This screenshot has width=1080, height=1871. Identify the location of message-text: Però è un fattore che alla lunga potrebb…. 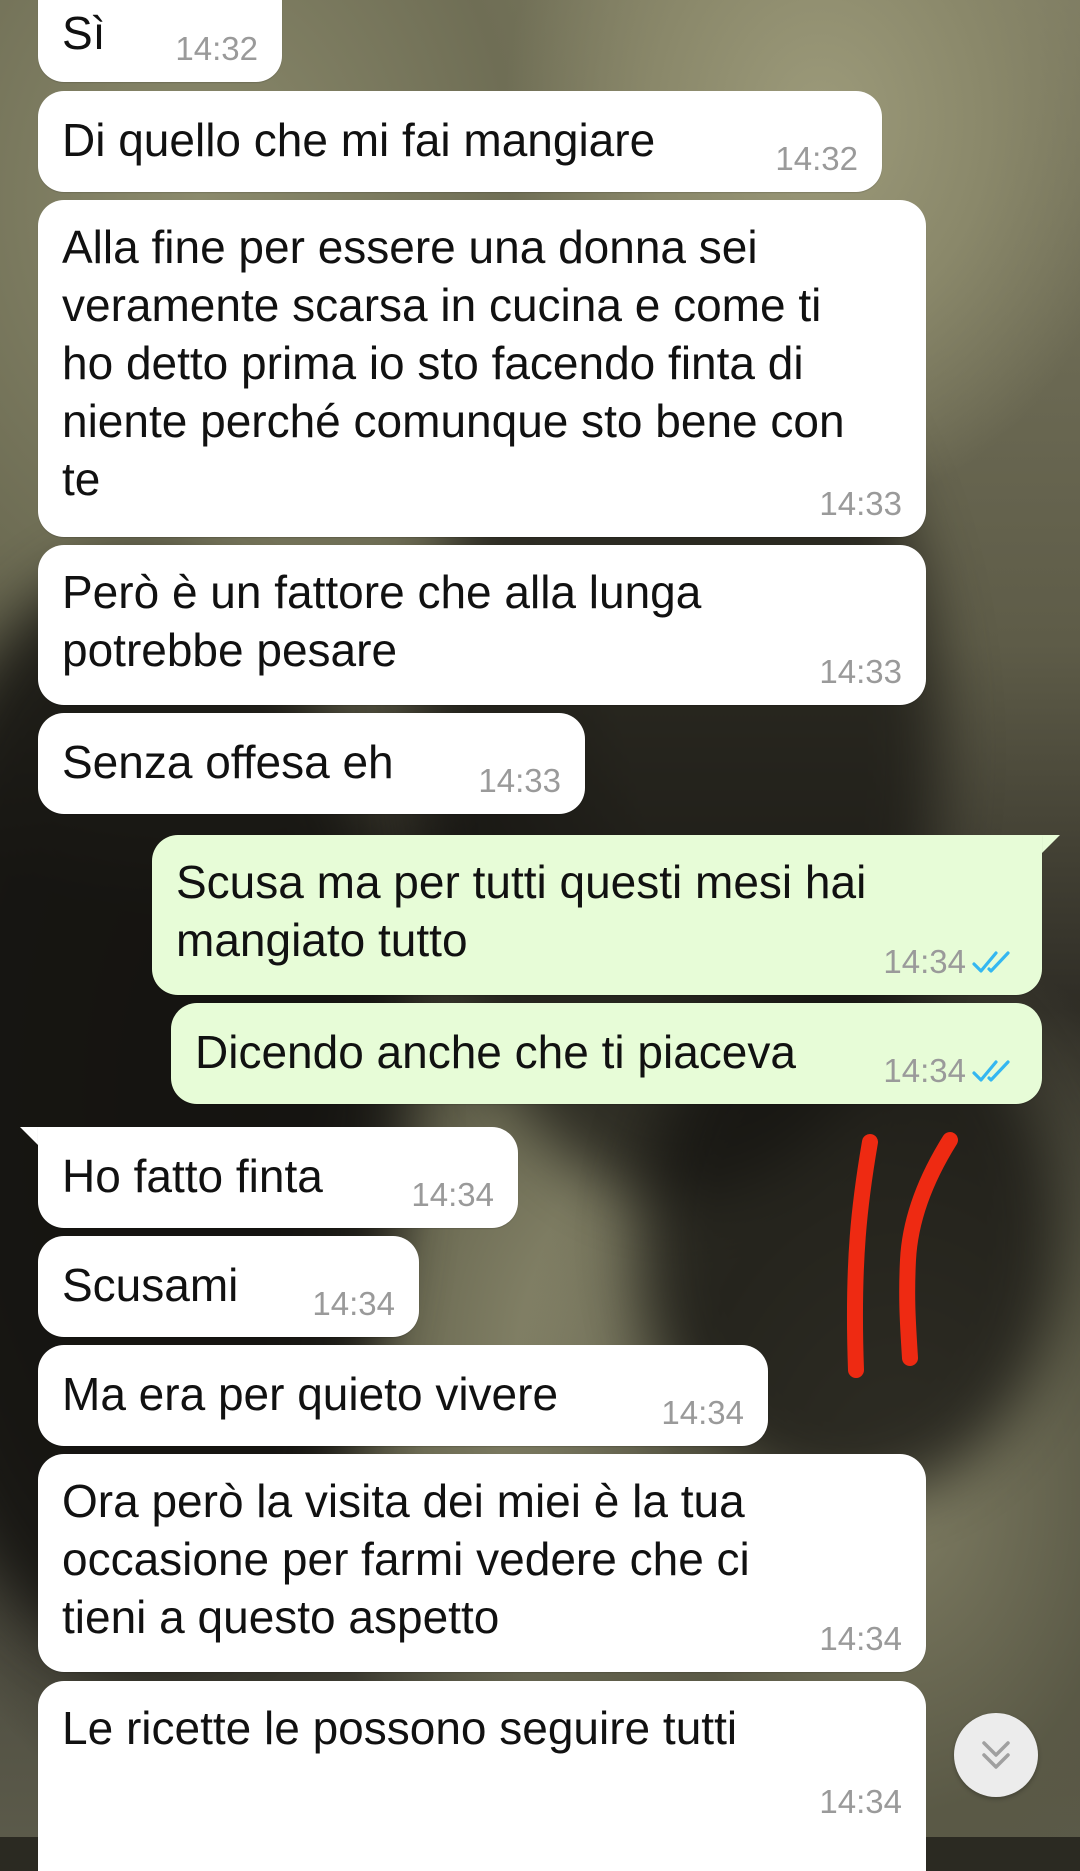
(388, 621).